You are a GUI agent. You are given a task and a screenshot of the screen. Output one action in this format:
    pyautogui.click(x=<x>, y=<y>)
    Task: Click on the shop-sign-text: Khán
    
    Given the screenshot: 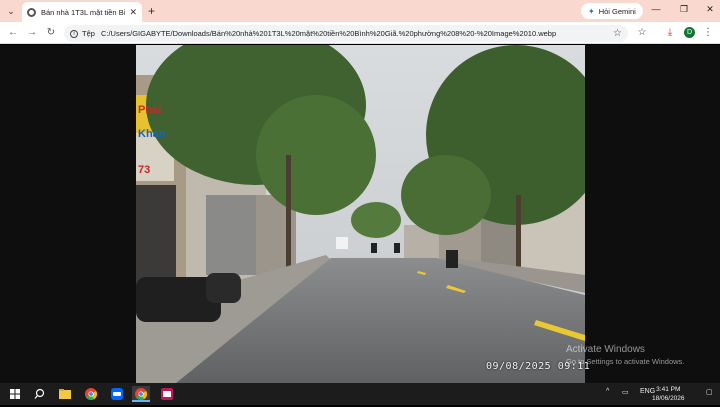 What is the action you would take?
    pyautogui.click(x=152, y=134)
    